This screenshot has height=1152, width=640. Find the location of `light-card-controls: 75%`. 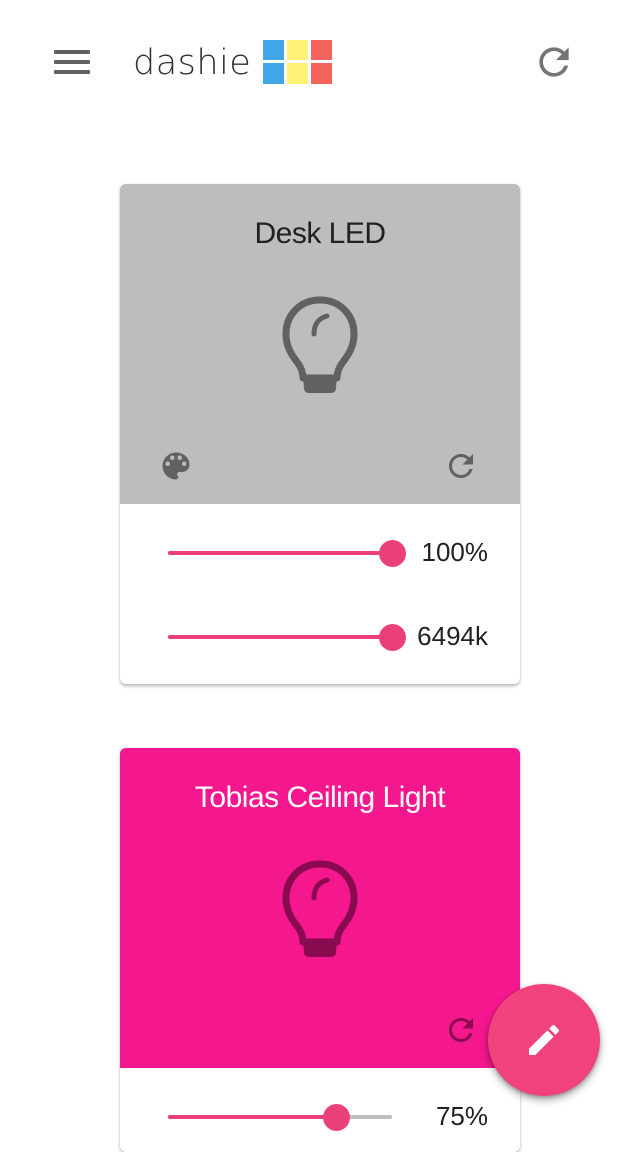

light-card-controls: 75% is located at coordinates (320, 1110).